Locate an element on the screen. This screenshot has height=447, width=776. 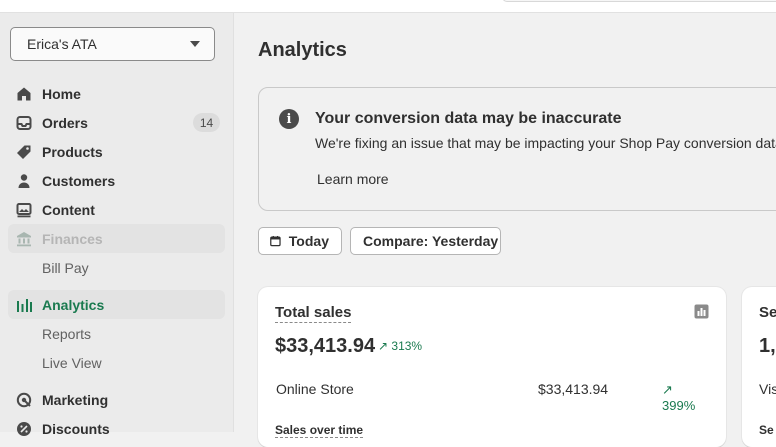
search-bar is located at coordinates (639, 1).